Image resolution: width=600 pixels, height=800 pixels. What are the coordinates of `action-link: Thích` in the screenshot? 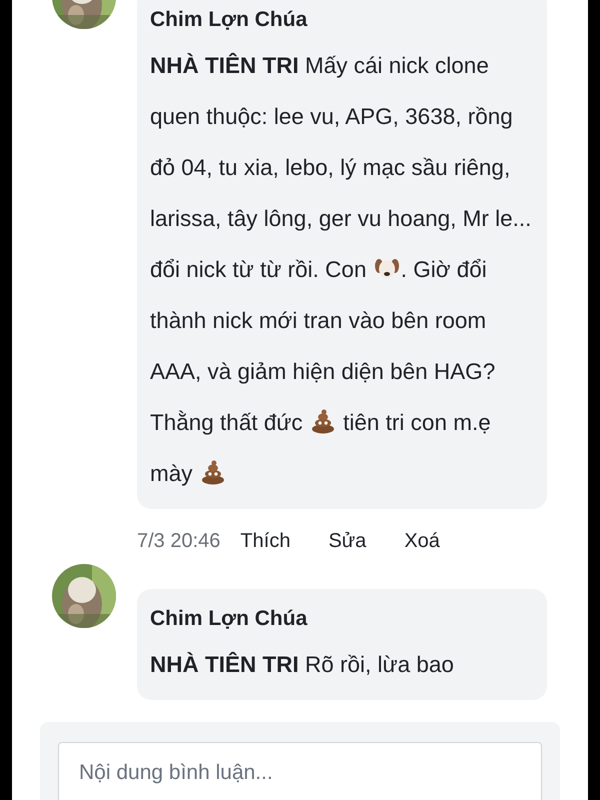 It's located at (265, 541).